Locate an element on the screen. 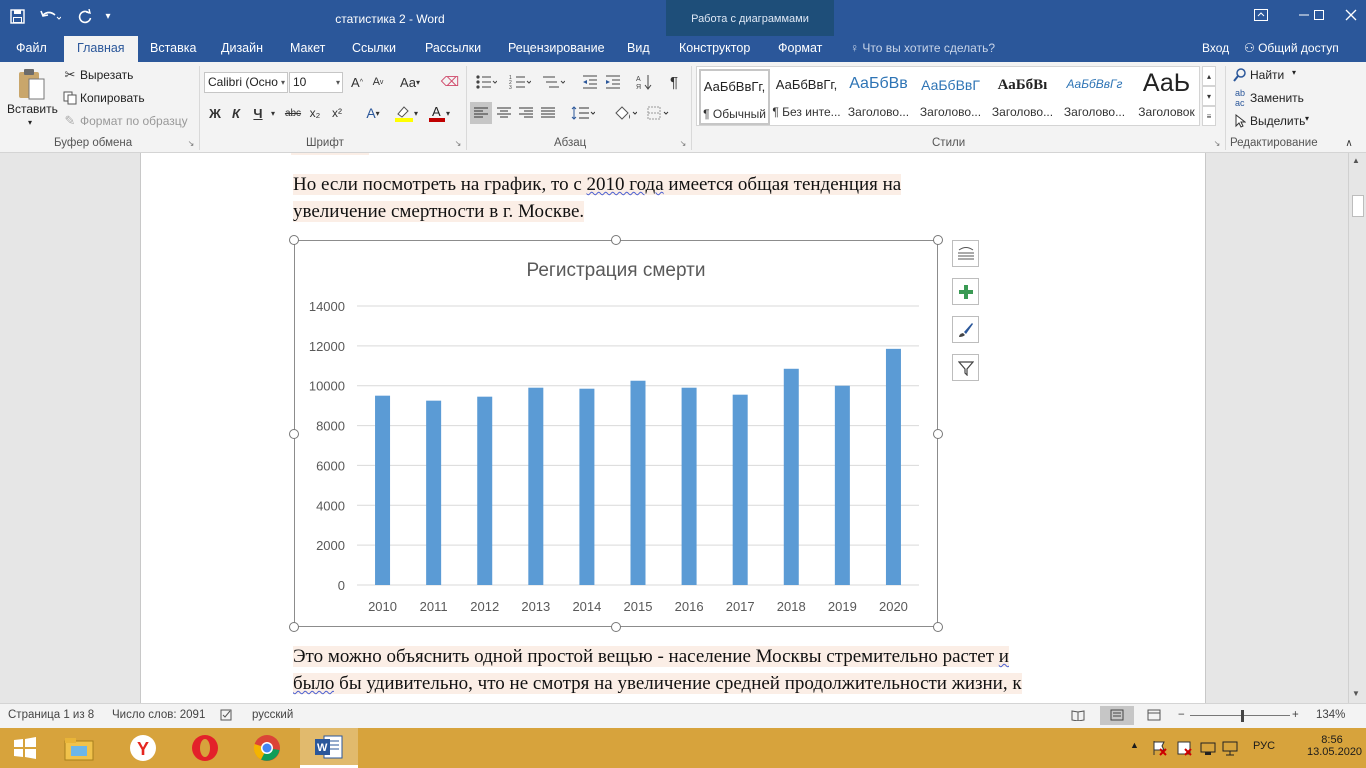 The width and height of the screenshot is (1366, 768). tab-insert: Вставка is located at coordinates (173, 49).